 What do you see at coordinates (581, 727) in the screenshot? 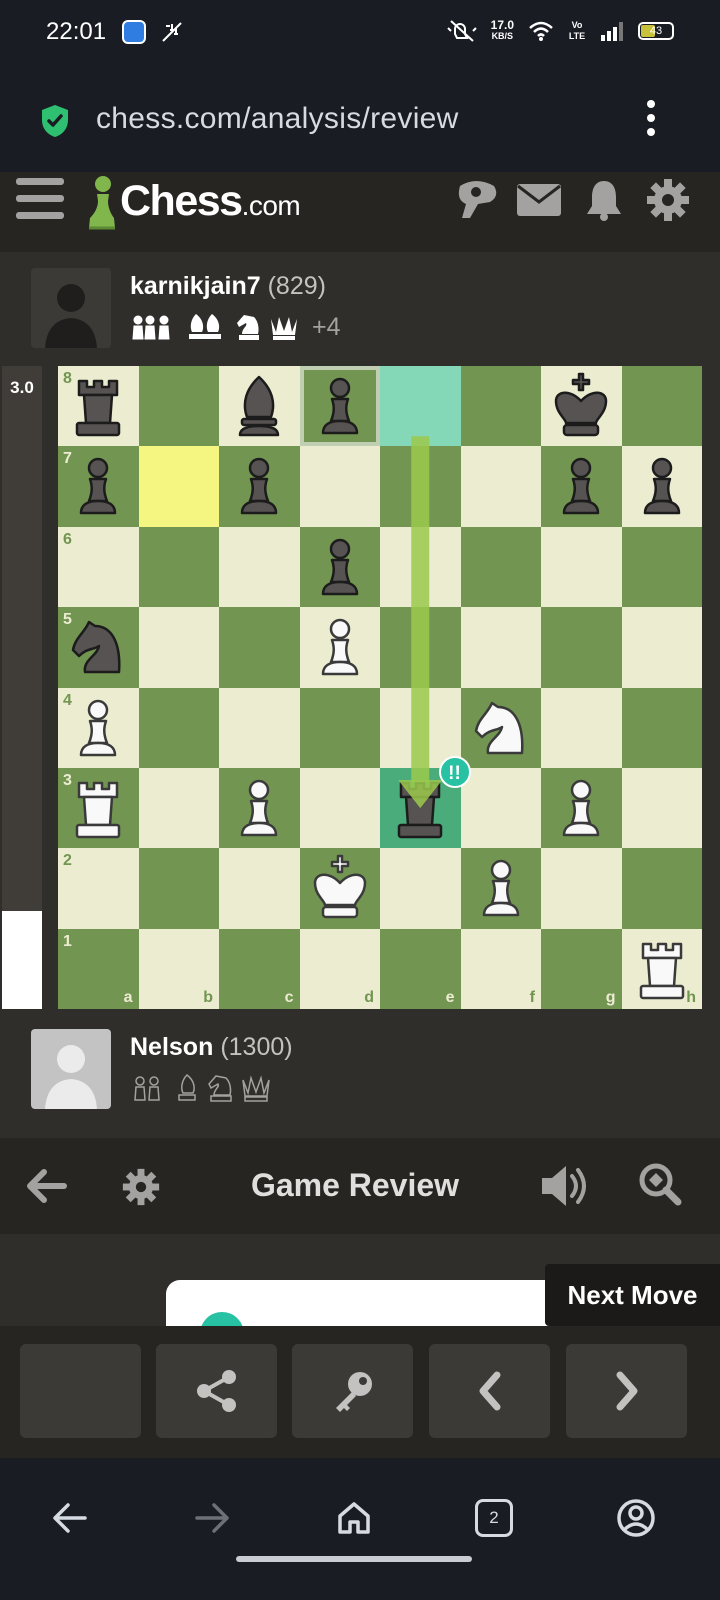
I see `square-g4` at bounding box center [581, 727].